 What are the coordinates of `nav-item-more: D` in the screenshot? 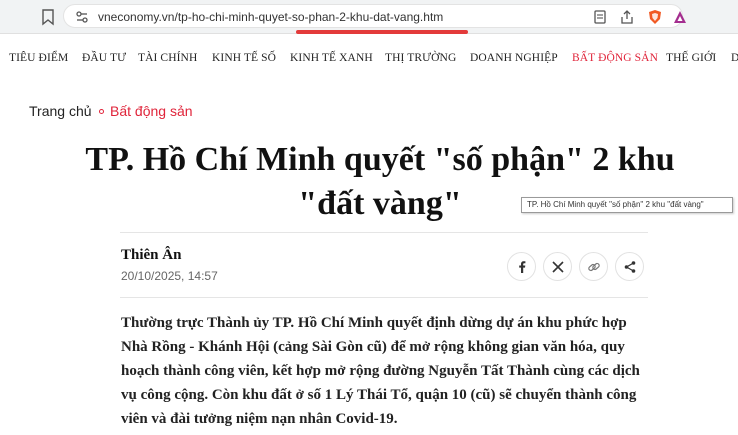 It's located at (734, 58).